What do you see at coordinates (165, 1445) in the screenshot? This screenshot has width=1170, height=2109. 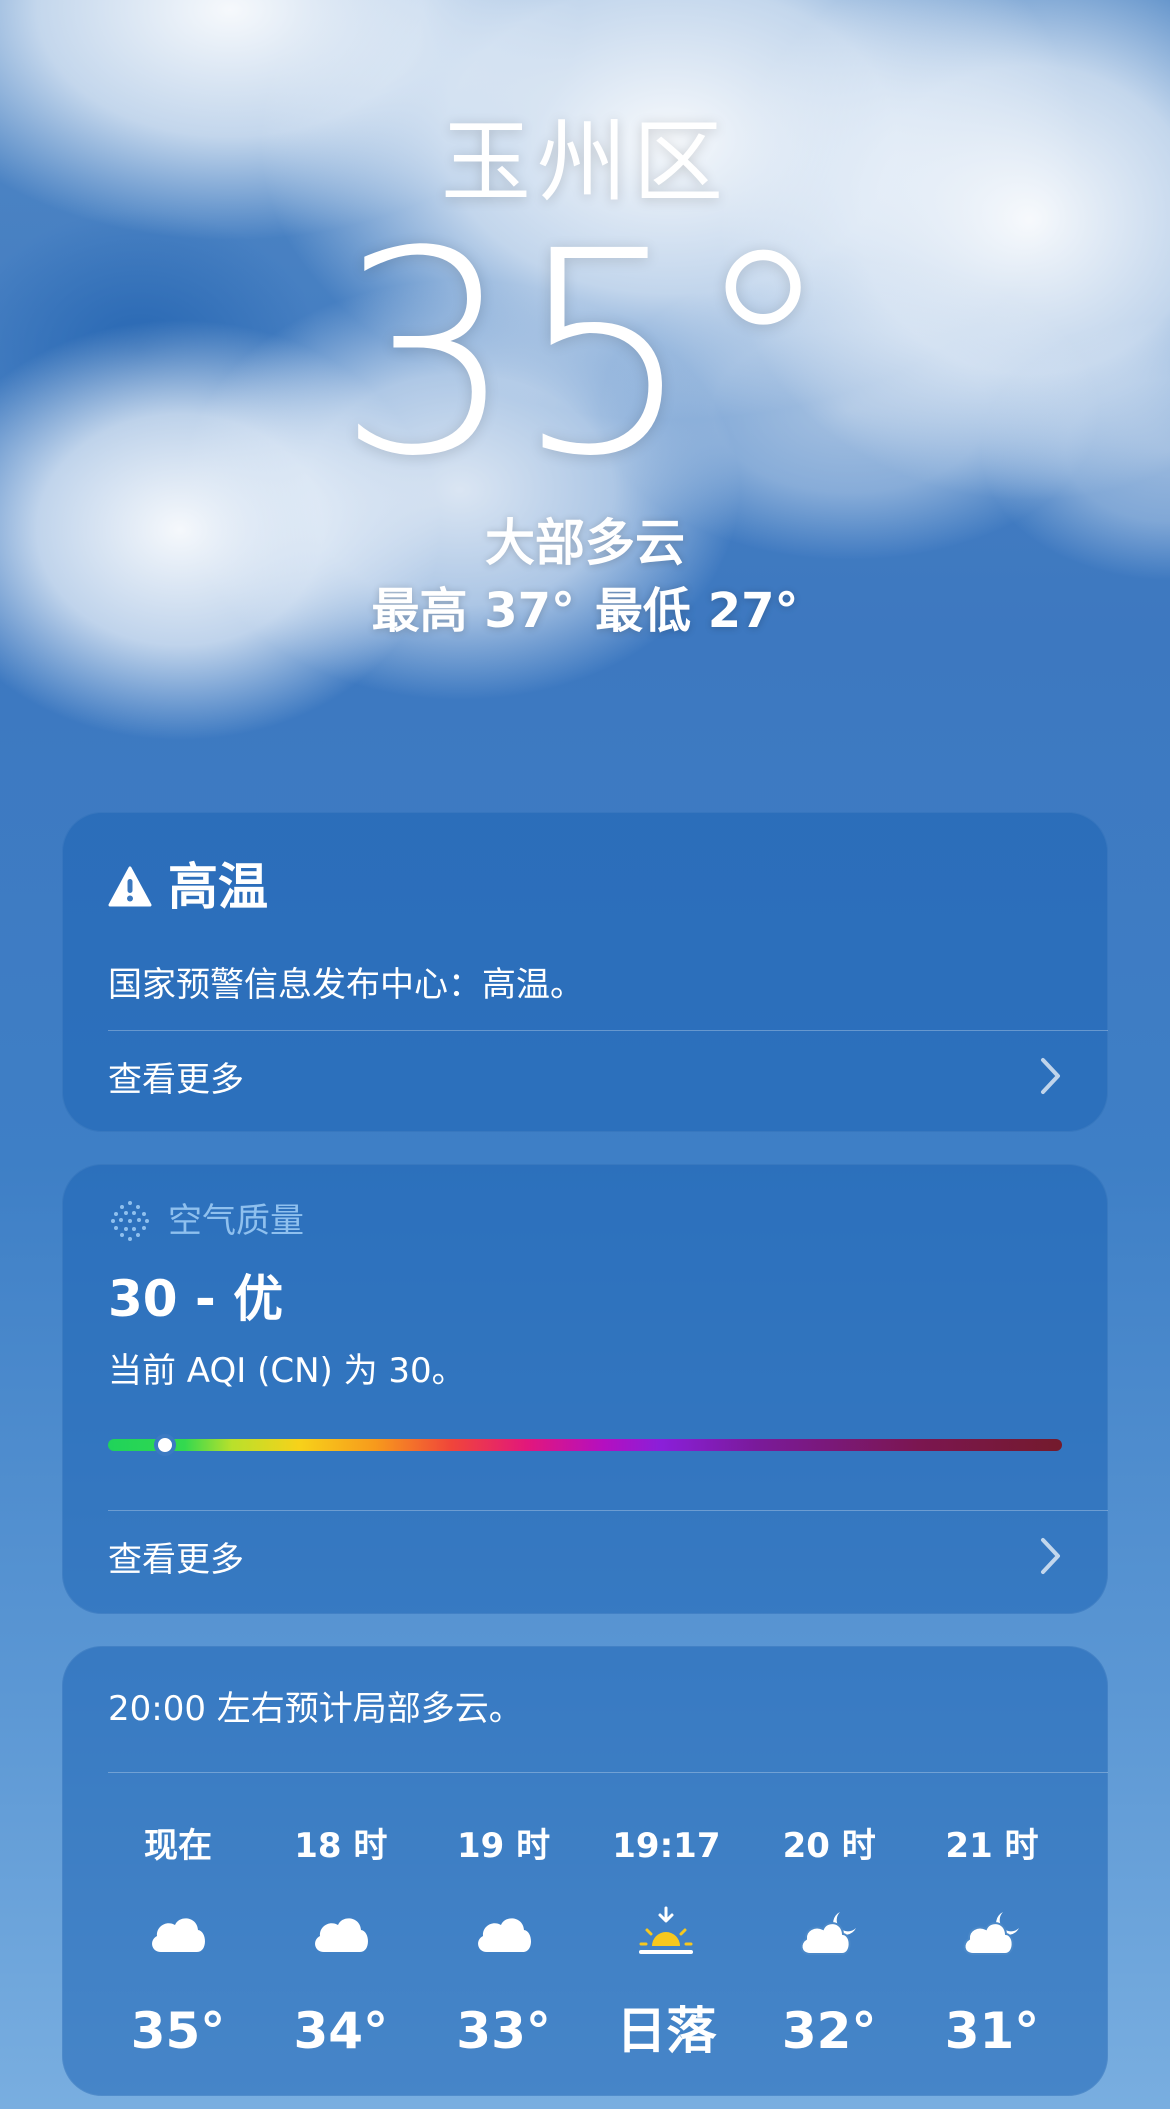 I see `aqi-indicator-dot` at bounding box center [165, 1445].